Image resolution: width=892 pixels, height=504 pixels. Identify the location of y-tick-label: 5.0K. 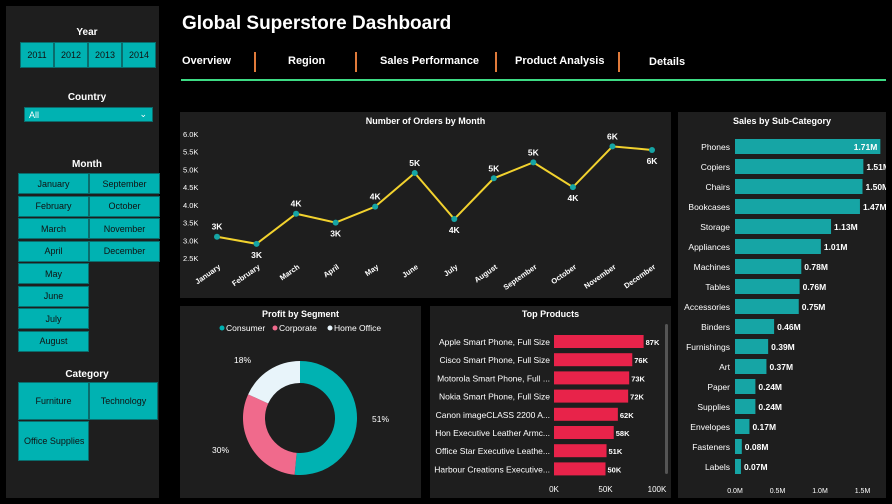
(190, 169).